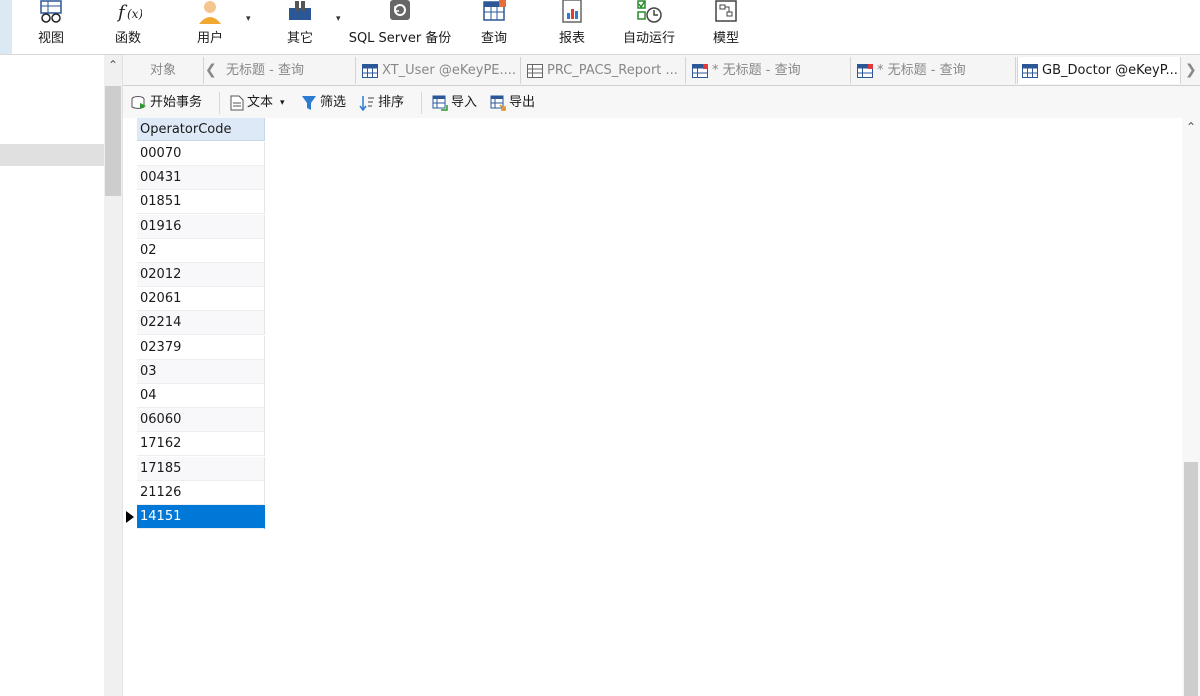 The height and width of the screenshot is (696, 1200). I want to click on user-label: 用户, so click(209, 38).